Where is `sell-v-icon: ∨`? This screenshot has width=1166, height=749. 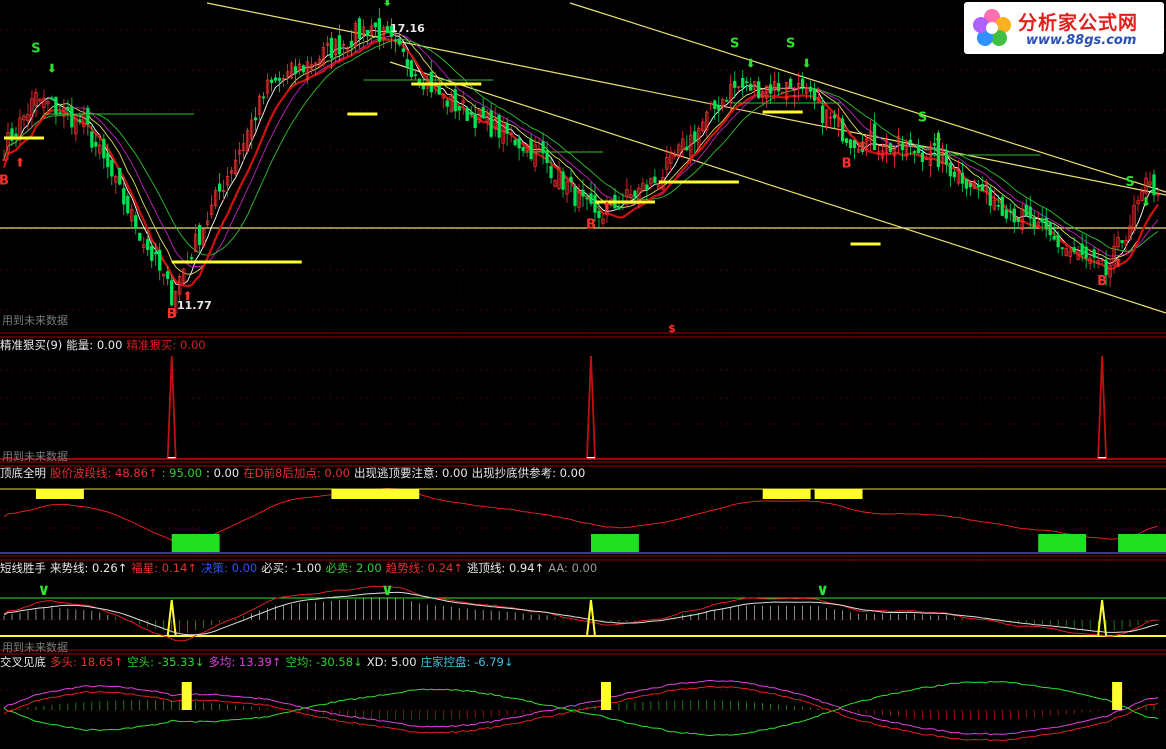
sell-v-icon: ∨ is located at coordinates (822, 589).